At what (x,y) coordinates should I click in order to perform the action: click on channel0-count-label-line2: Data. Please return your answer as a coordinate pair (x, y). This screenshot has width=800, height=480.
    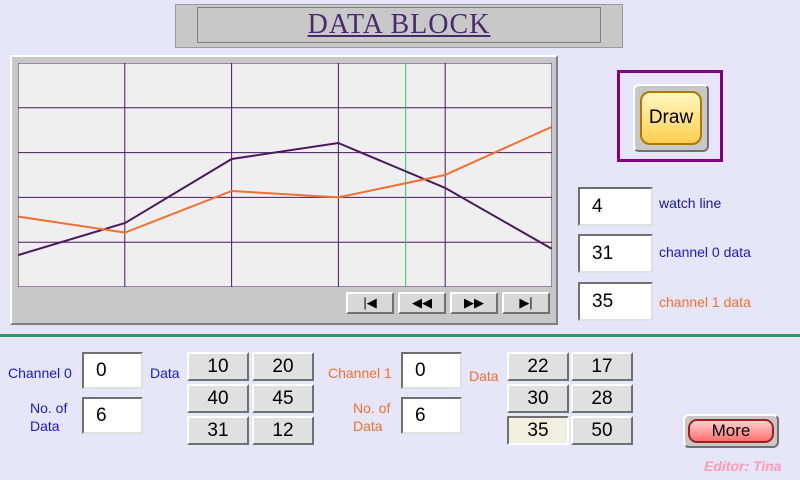
    Looking at the image, I should click on (45, 426).